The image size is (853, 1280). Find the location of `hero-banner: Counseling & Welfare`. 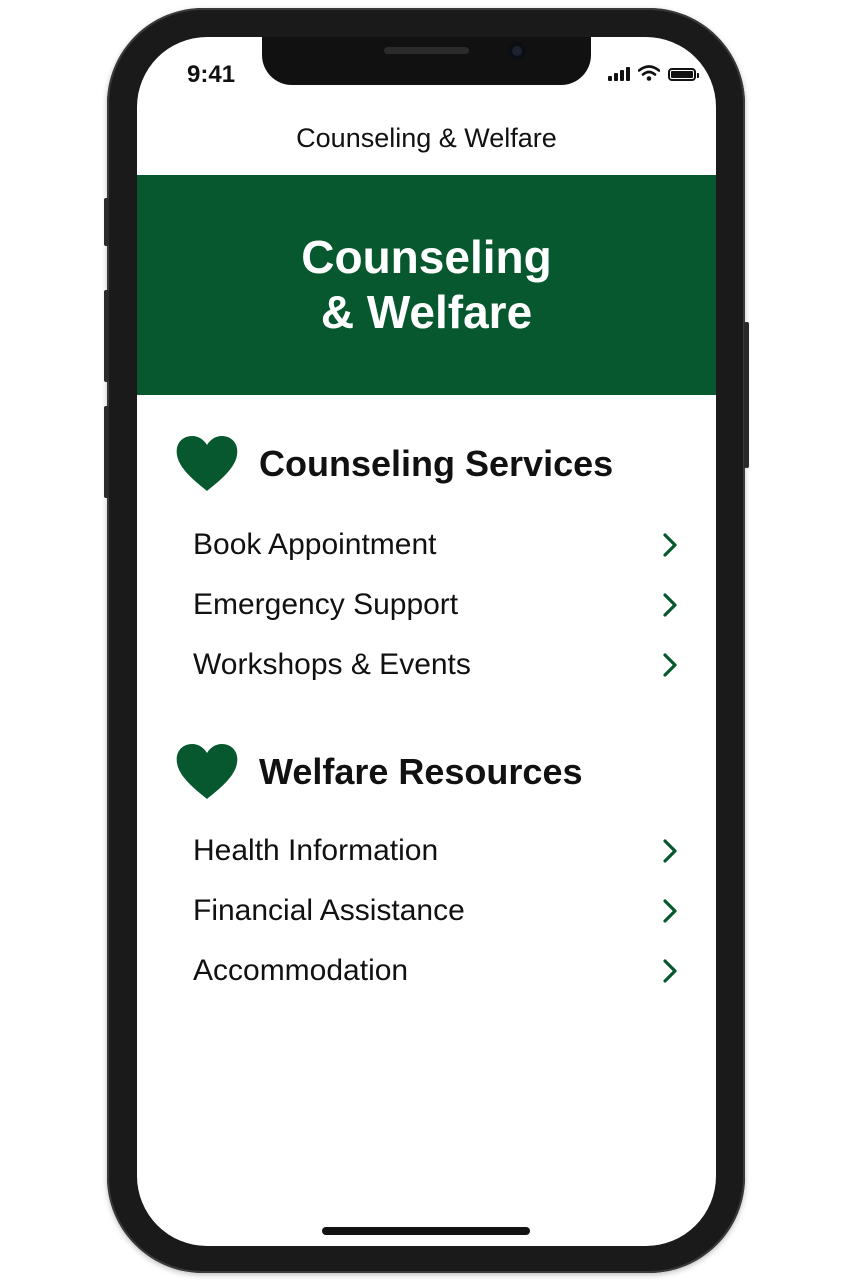

hero-banner: Counseling & Welfare is located at coordinates (426, 285).